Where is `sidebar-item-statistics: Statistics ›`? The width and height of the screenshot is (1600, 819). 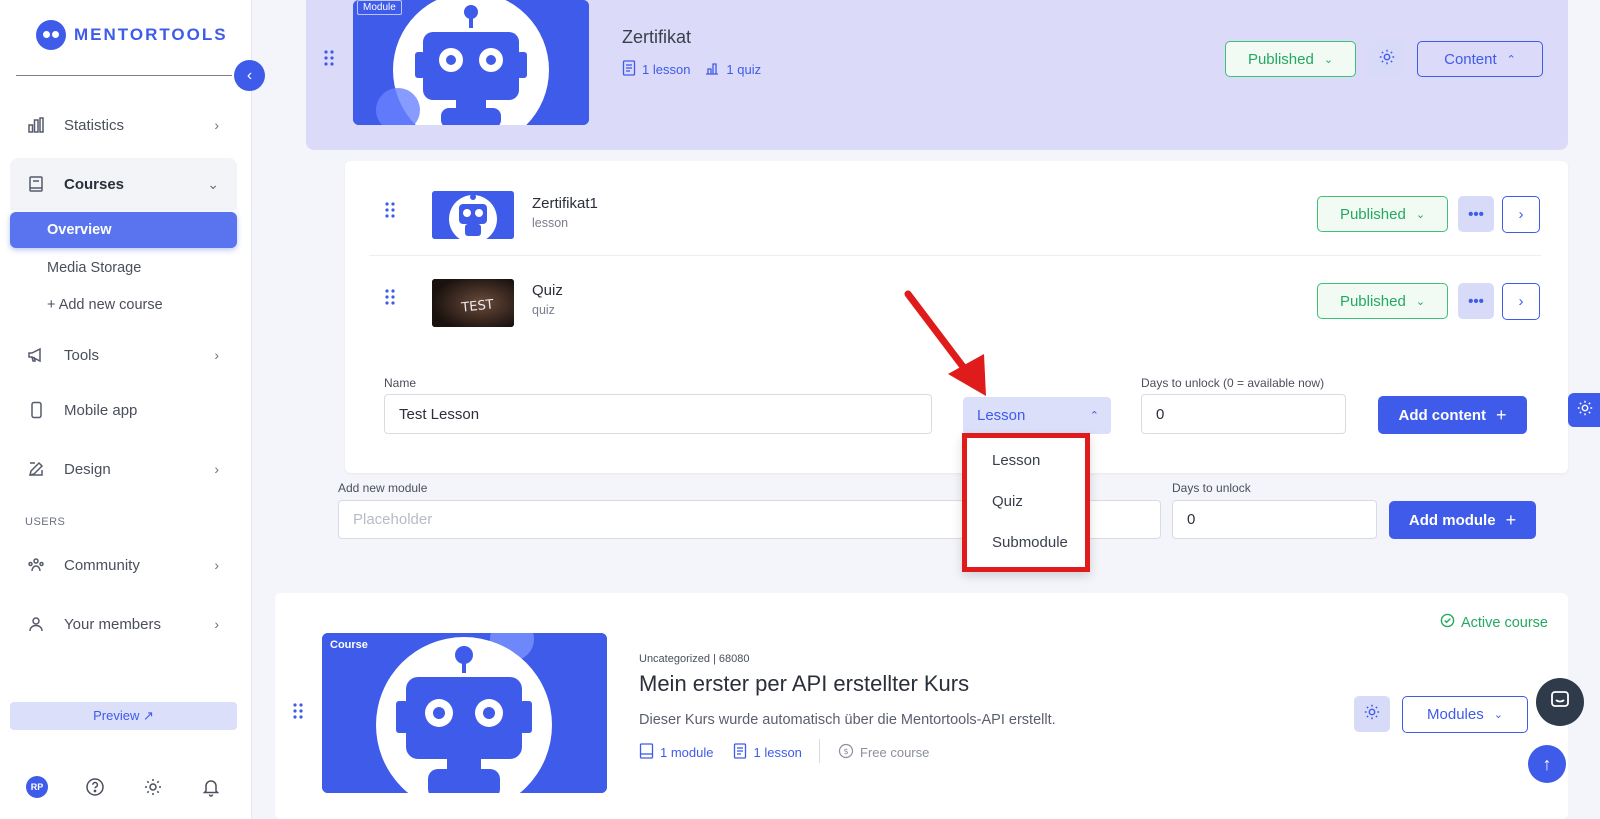 sidebar-item-statistics: Statistics › is located at coordinates (123, 125).